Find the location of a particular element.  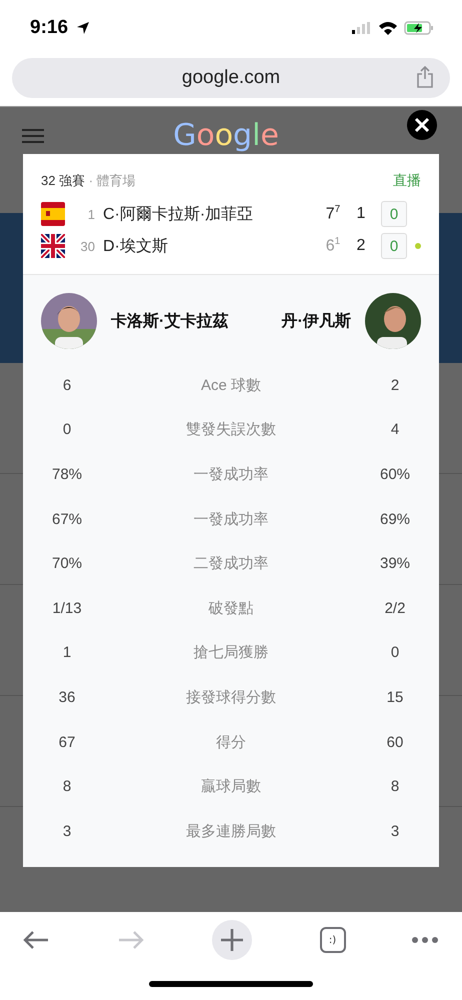

stat-value: 39% is located at coordinates (395, 563).